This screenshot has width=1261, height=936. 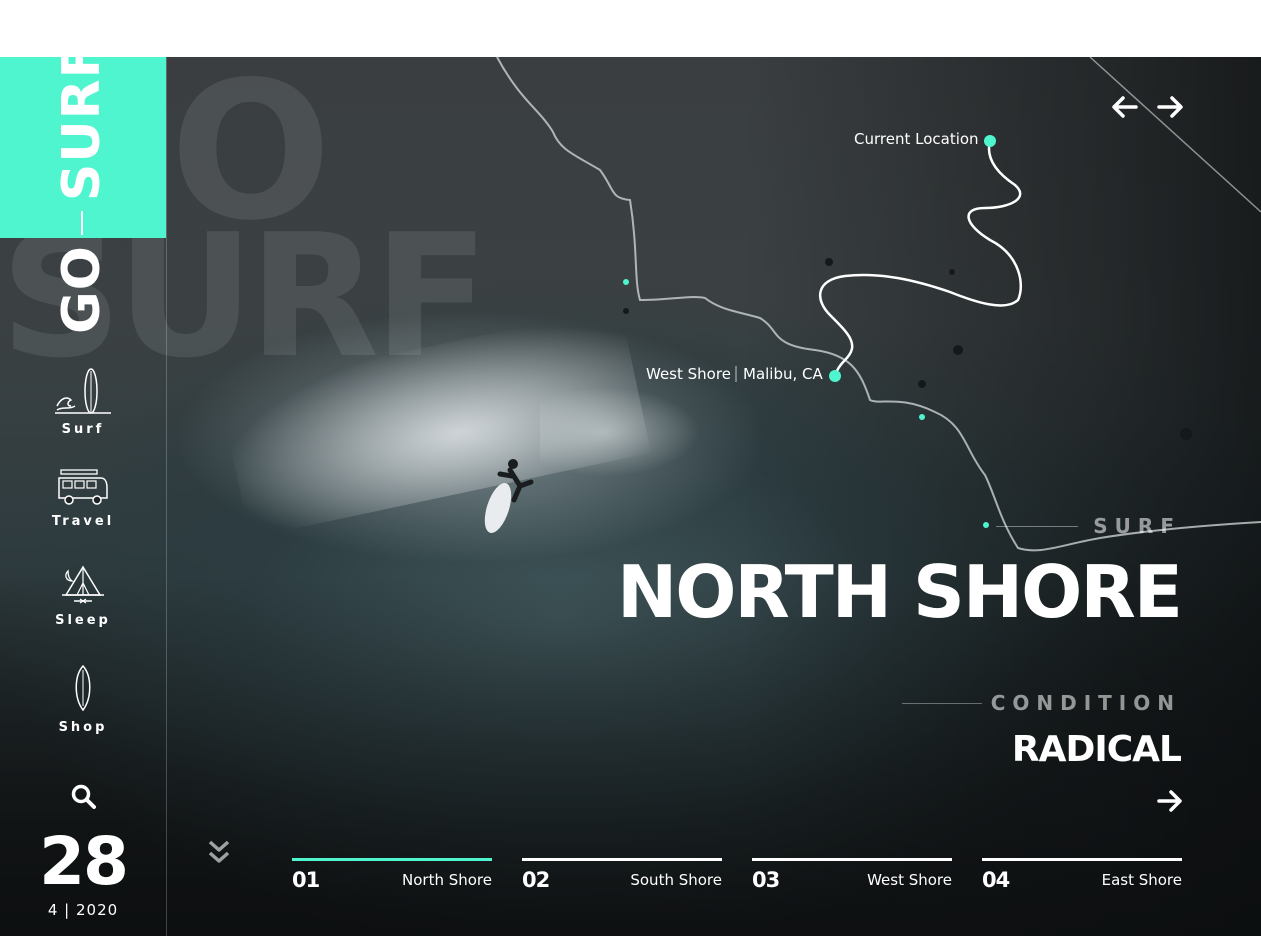 What do you see at coordinates (1141, 880) in the screenshot?
I see `tab-label: East Shore` at bounding box center [1141, 880].